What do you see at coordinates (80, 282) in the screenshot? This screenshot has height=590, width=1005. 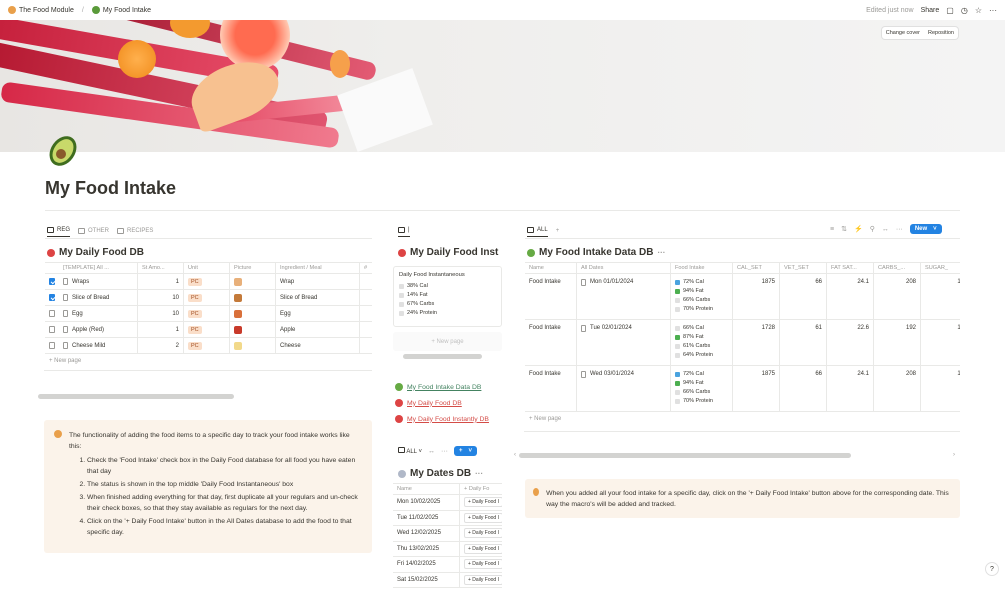 I see `food-name: Wraps` at bounding box center [80, 282].